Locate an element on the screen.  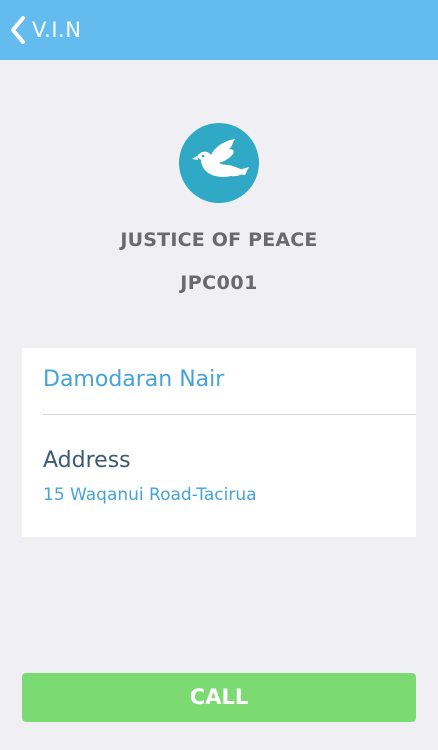
call-button: CALL is located at coordinates (219, 697).